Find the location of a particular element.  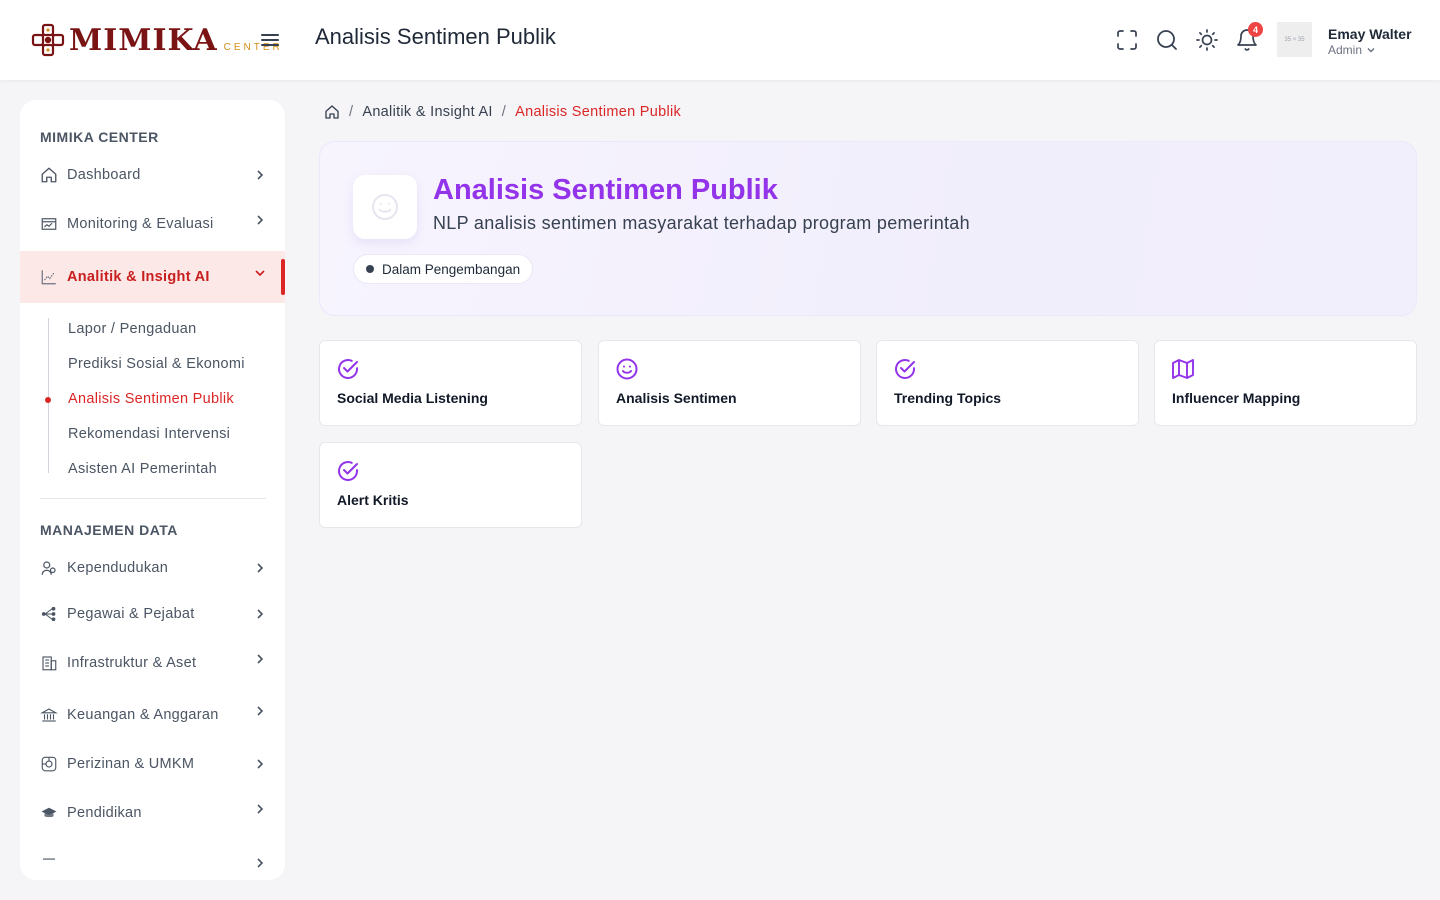

feature-card-title: Alert Kritis is located at coordinates (373, 500).